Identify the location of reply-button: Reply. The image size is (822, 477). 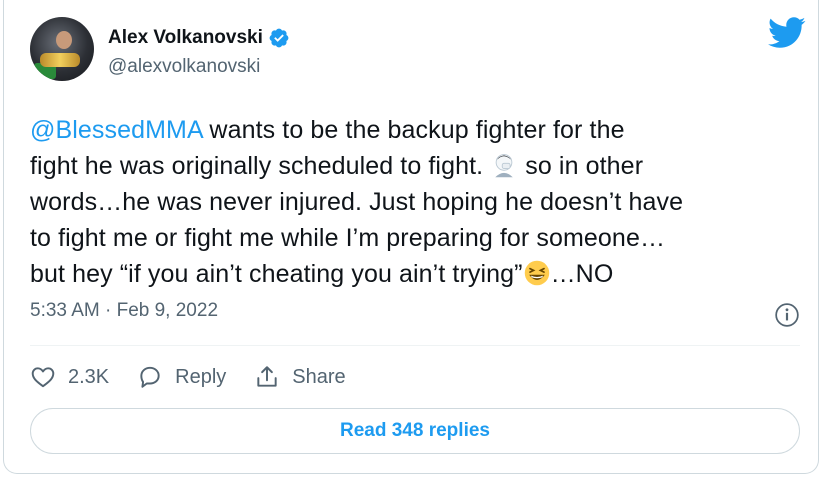
(181, 377).